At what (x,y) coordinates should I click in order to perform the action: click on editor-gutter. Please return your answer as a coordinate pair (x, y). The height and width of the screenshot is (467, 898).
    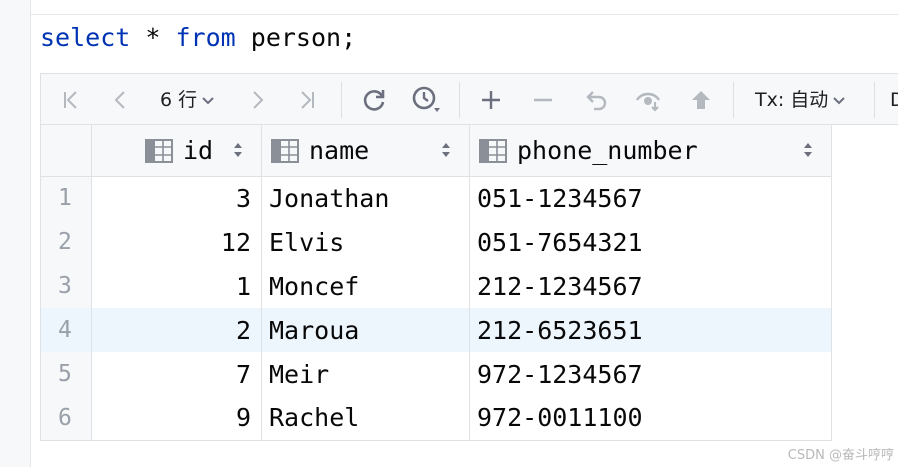
    Looking at the image, I should click on (15, 233).